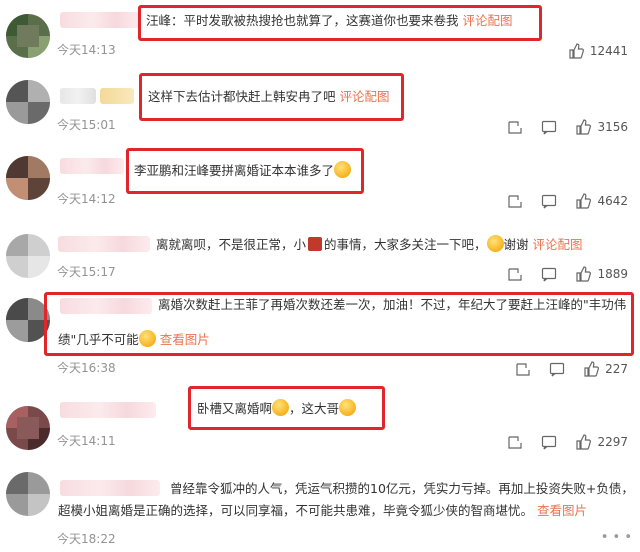 Image resolution: width=640 pixels, height=552 pixels. I want to click on image-link: 评论配图, so click(558, 244).